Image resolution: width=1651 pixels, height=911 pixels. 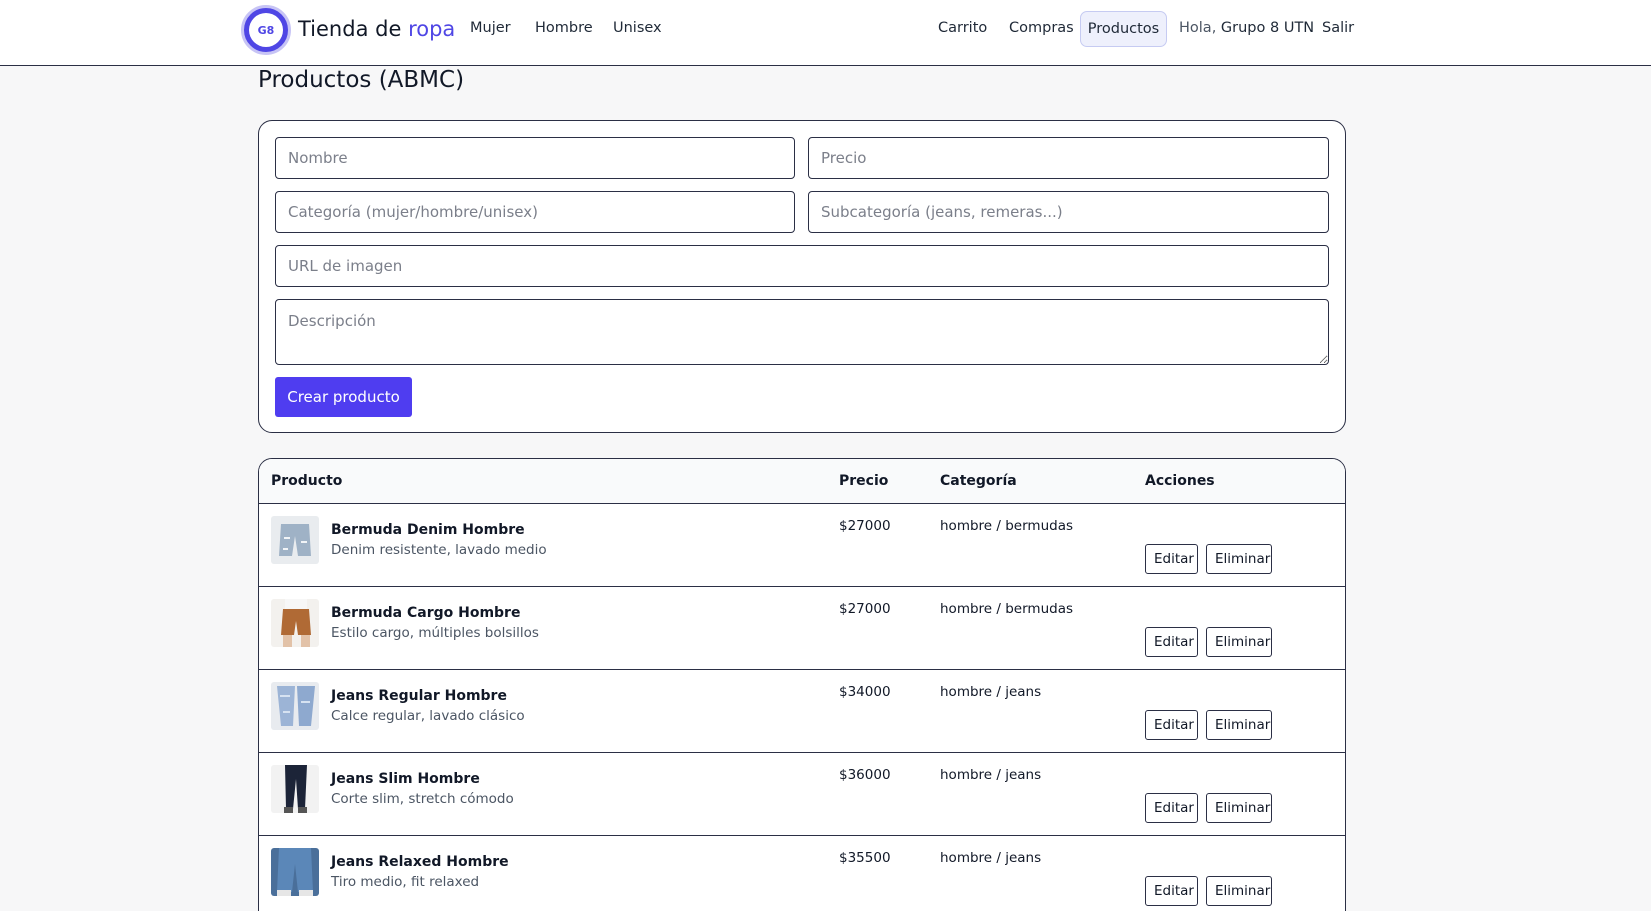 I want to click on user-name: Grupo 8 UTN, so click(x=1267, y=28).